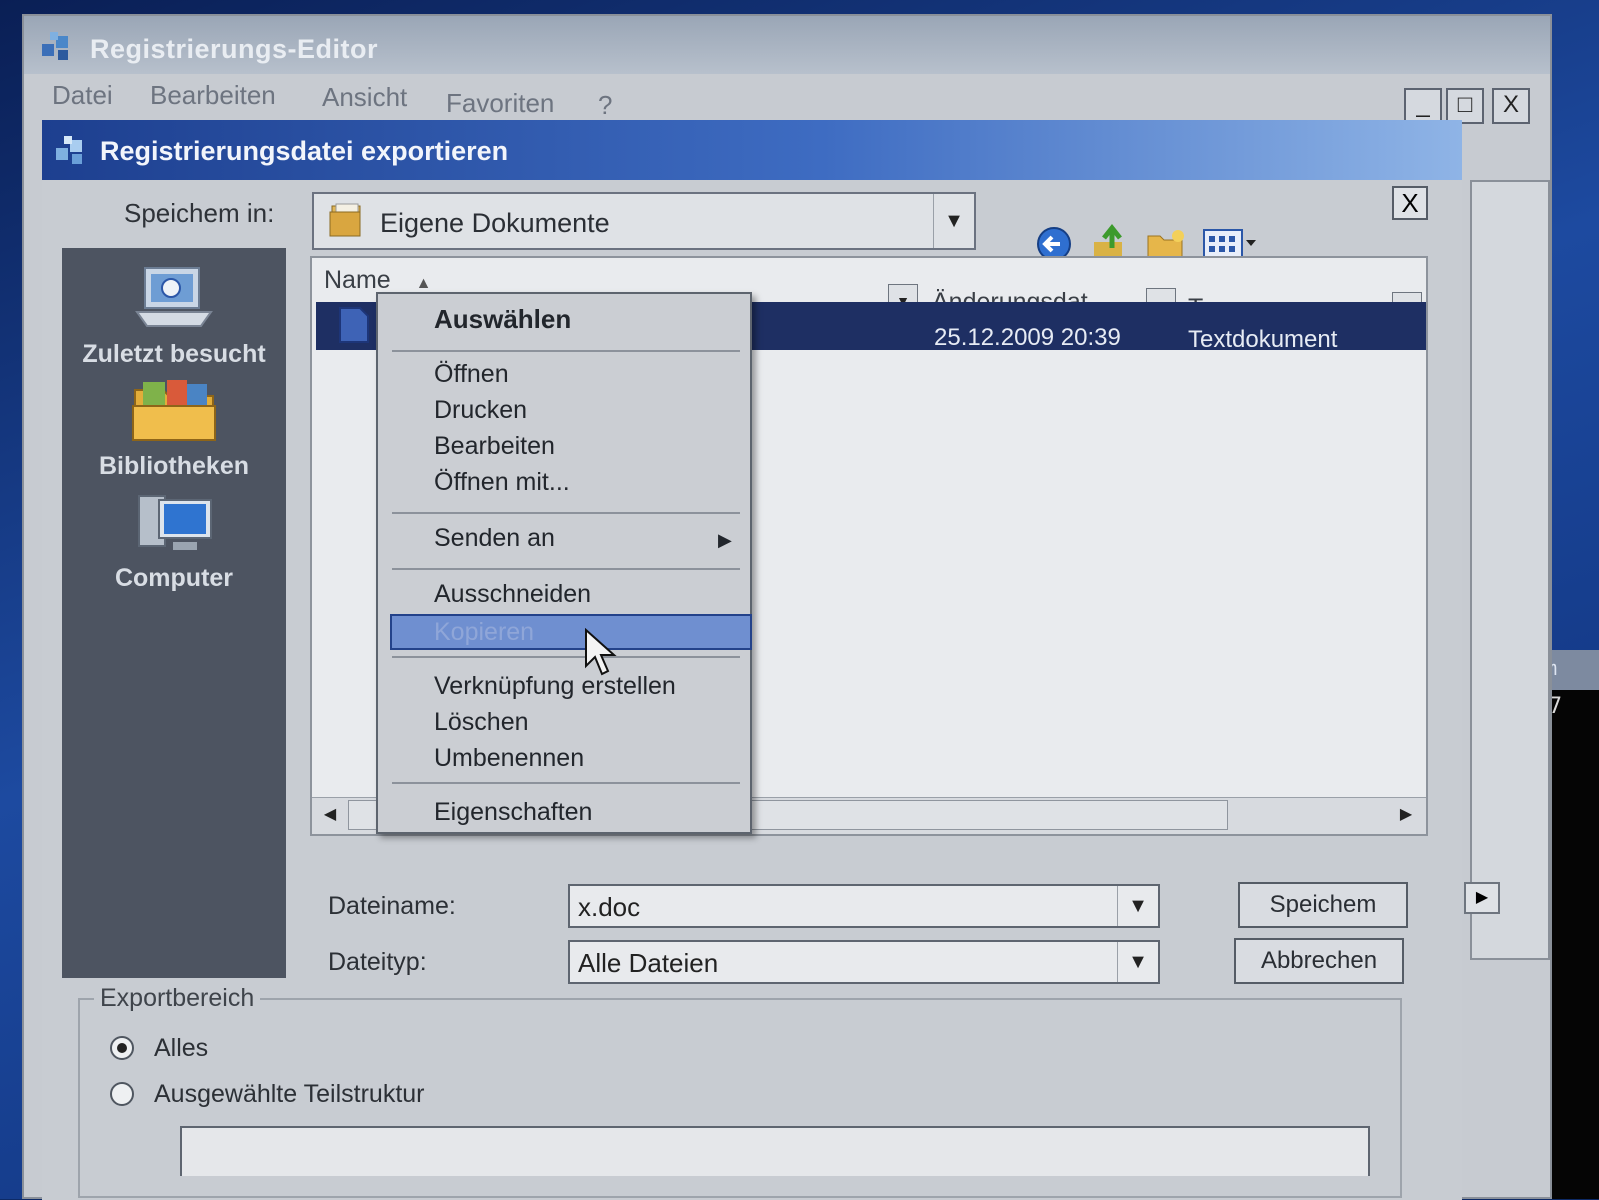  What do you see at coordinates (174, 578) in the screenshot?
I see `place-computer-label: Computer` at bounding box center [174, 578].